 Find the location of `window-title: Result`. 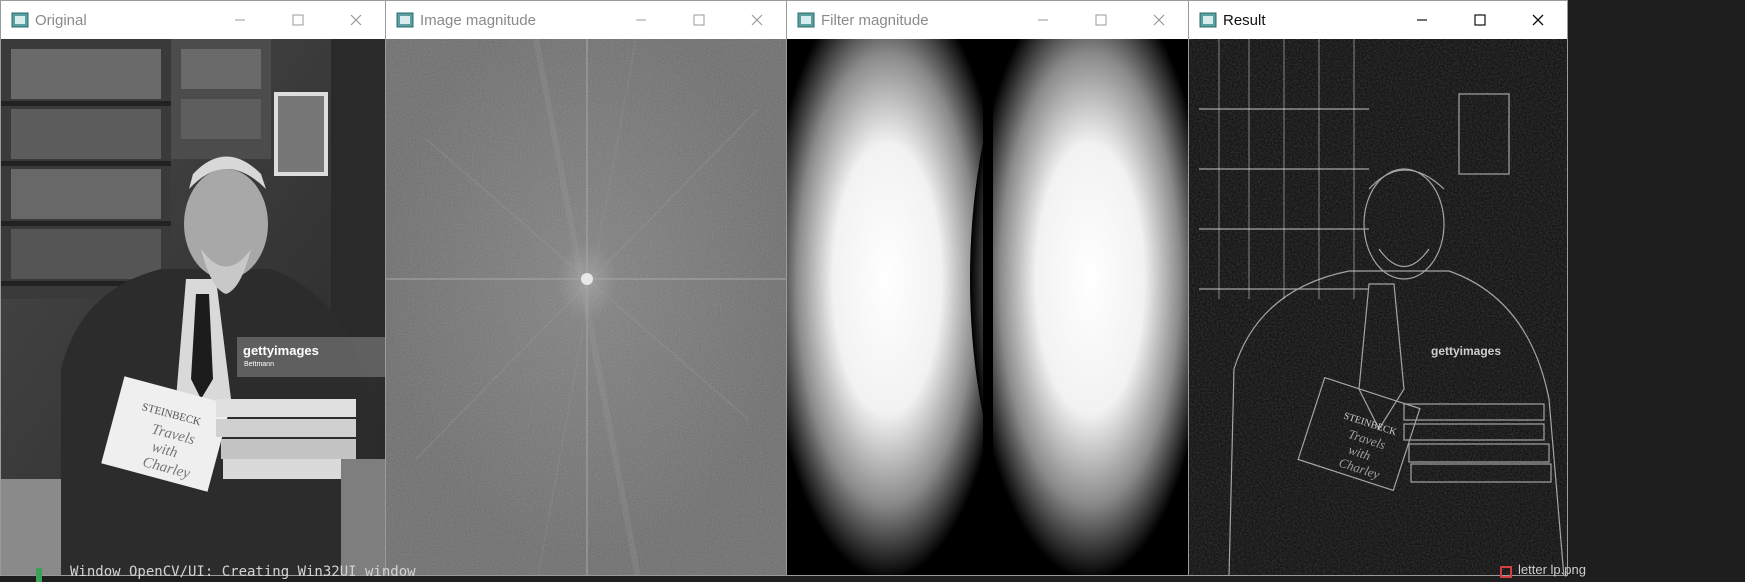

window-title: Result is located at coordinates (1244, 20).